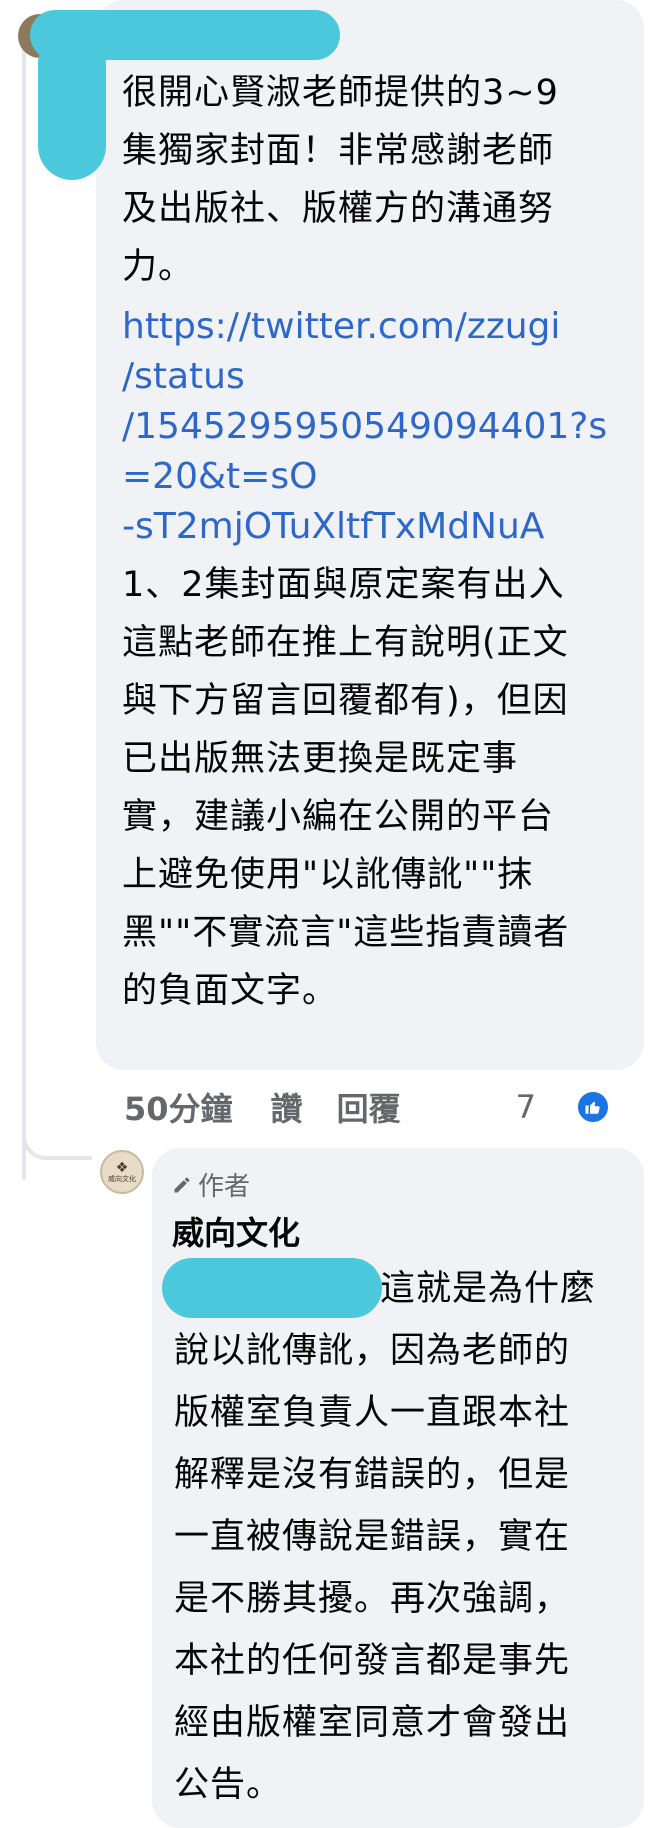 This screenshot has width=667, height=1828. I want to click on pencil-icon, so click(182, 1184).